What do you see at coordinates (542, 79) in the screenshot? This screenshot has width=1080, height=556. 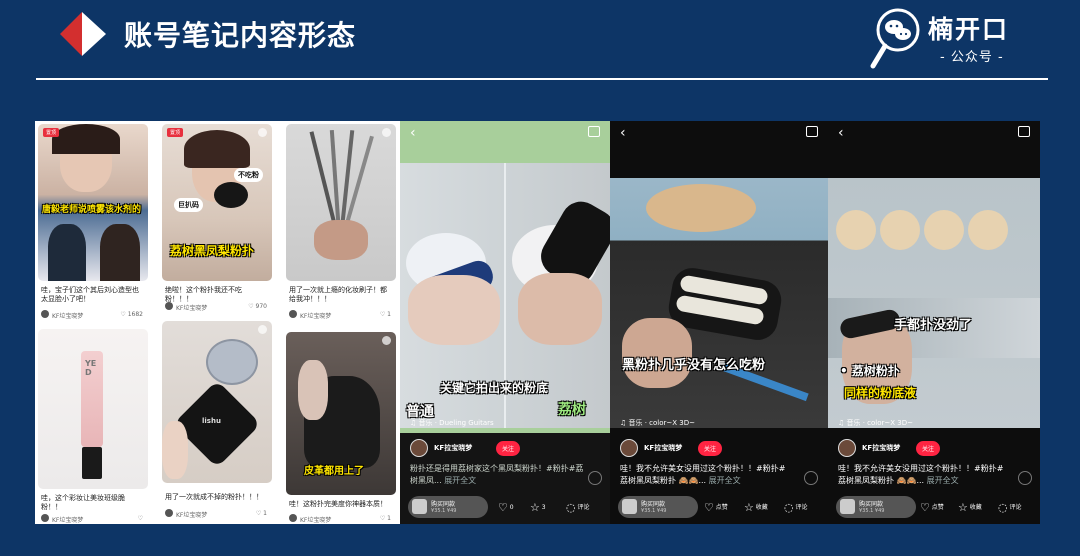 I see `header-divider` at bounding box center [542, 79].